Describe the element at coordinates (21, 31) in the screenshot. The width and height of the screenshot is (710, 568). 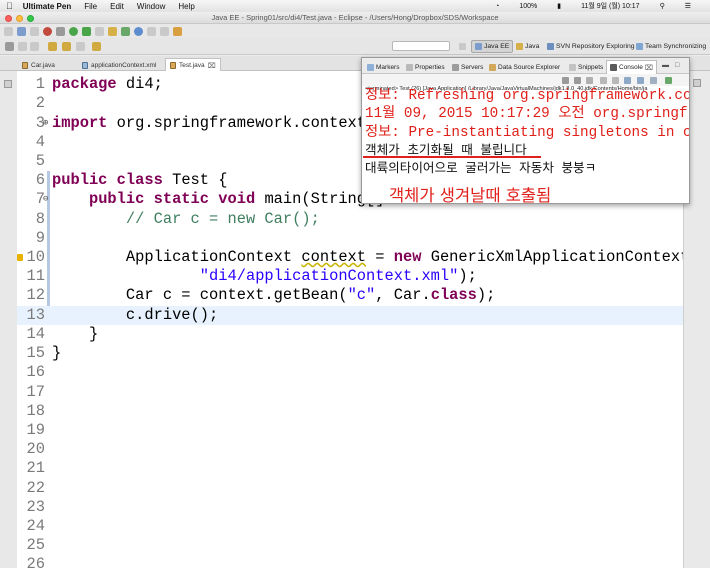
I see `save-icon` at that location.